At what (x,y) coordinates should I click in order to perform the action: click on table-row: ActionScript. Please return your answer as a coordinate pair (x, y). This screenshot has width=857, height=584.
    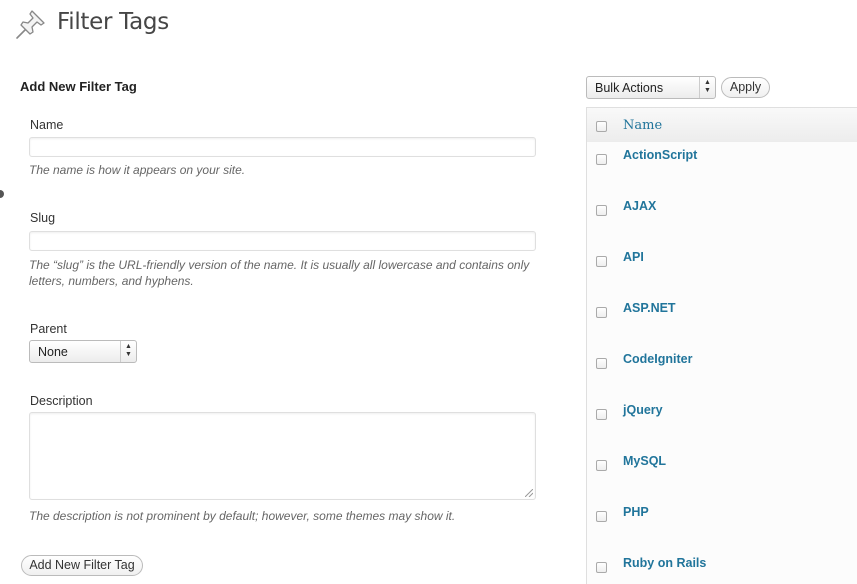
    Looking at the image, I should click on (722, 168).